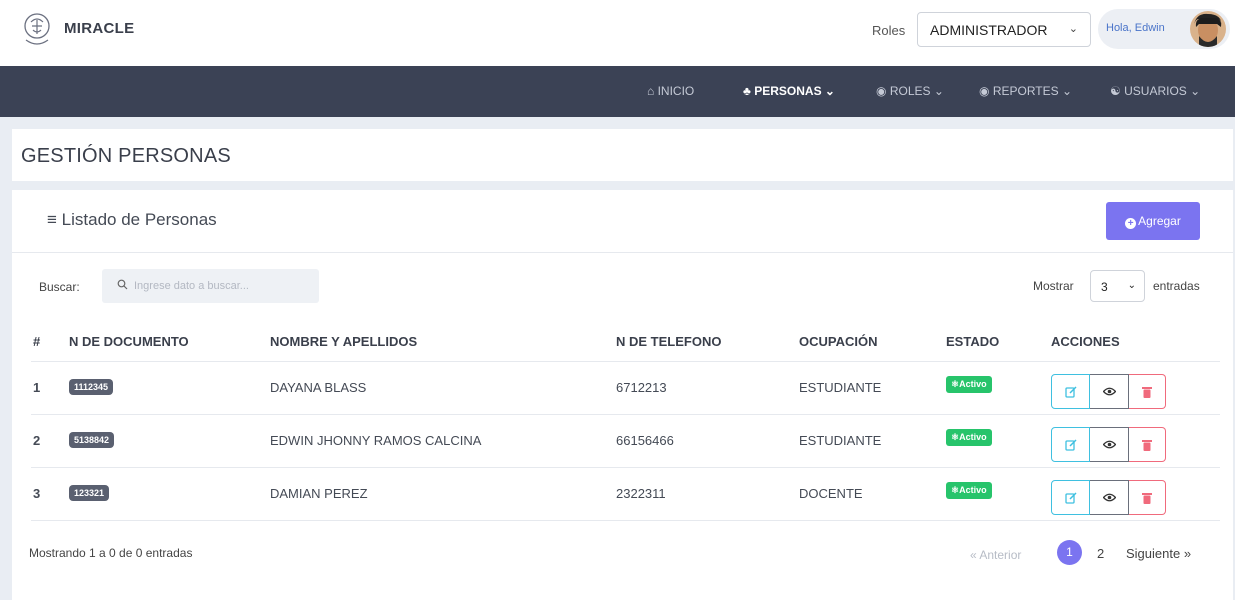 This screenshot has width=1235, height=600. What do you see at coordinates (1131, 223) in the screenshot?
I see `plus-circle-icon: +` at bounding box center [1131, 223].